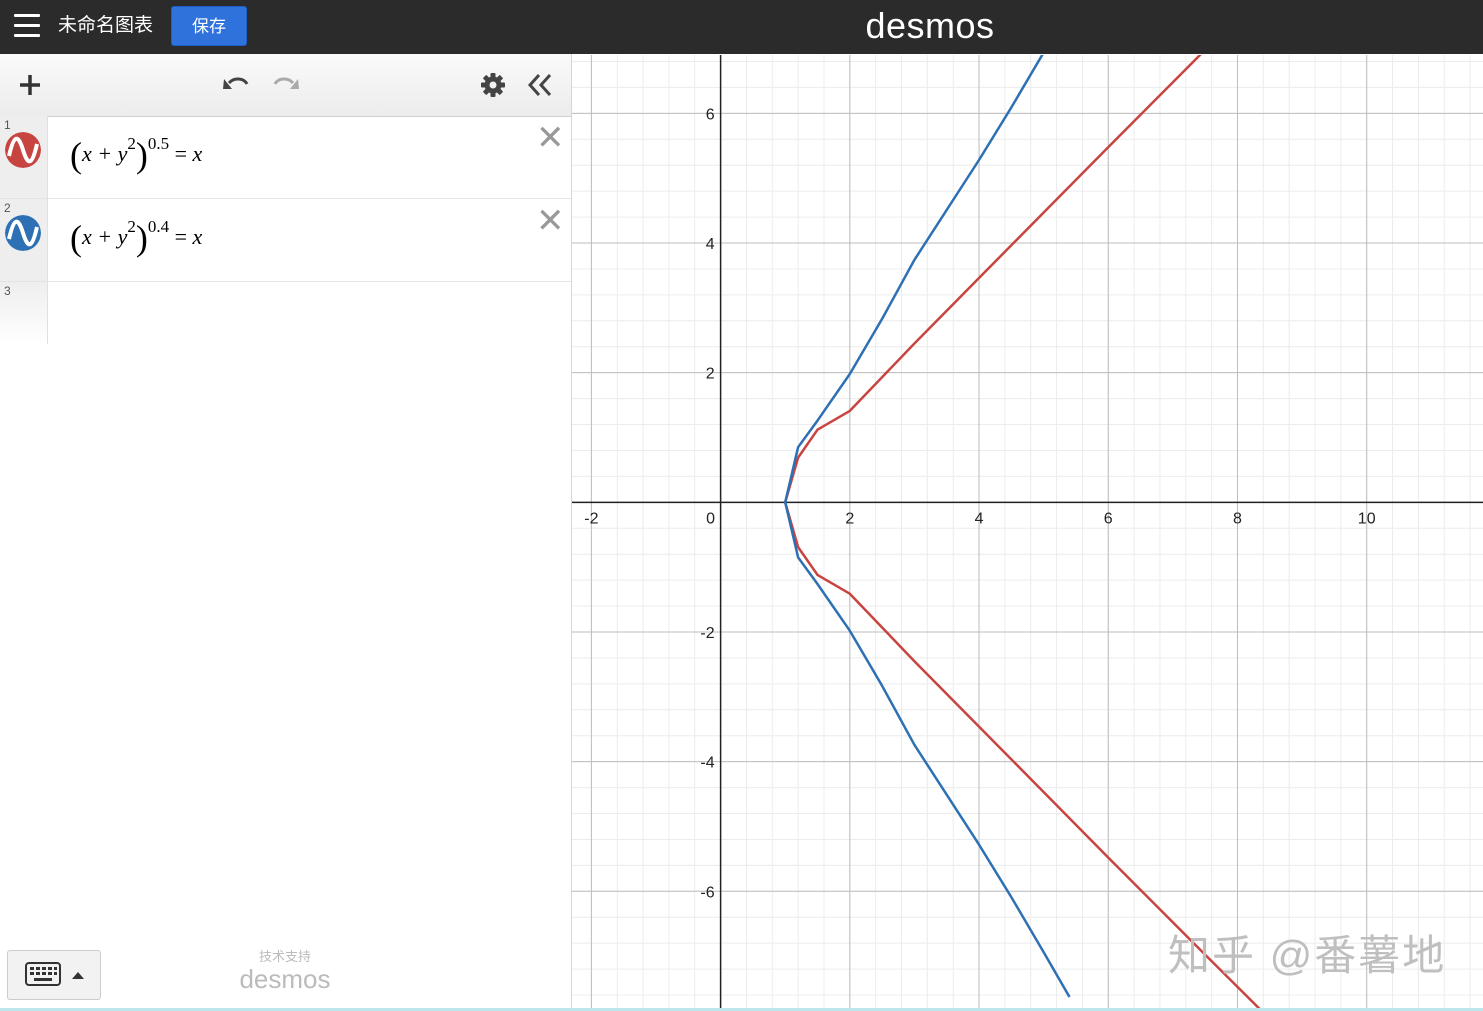 The width and height of the screenshot is (1483, 1011). What do you see at coordinates (979, 518) in the screenshot?
I see `x-tick-label: 4` at bounding box center [979, 518].